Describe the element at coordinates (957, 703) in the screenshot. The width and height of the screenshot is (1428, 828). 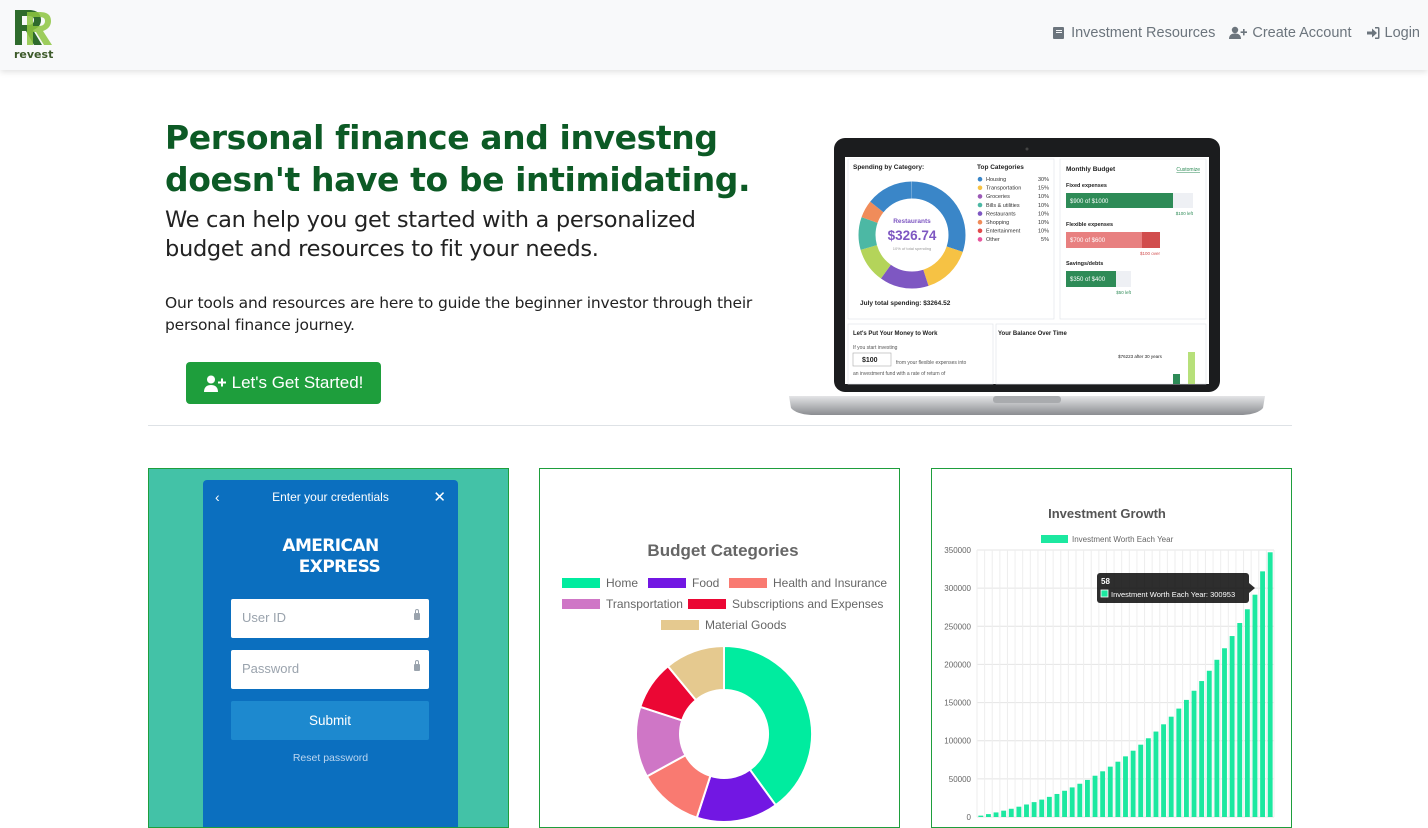
I see `y-tick-label: 150000` at that location.